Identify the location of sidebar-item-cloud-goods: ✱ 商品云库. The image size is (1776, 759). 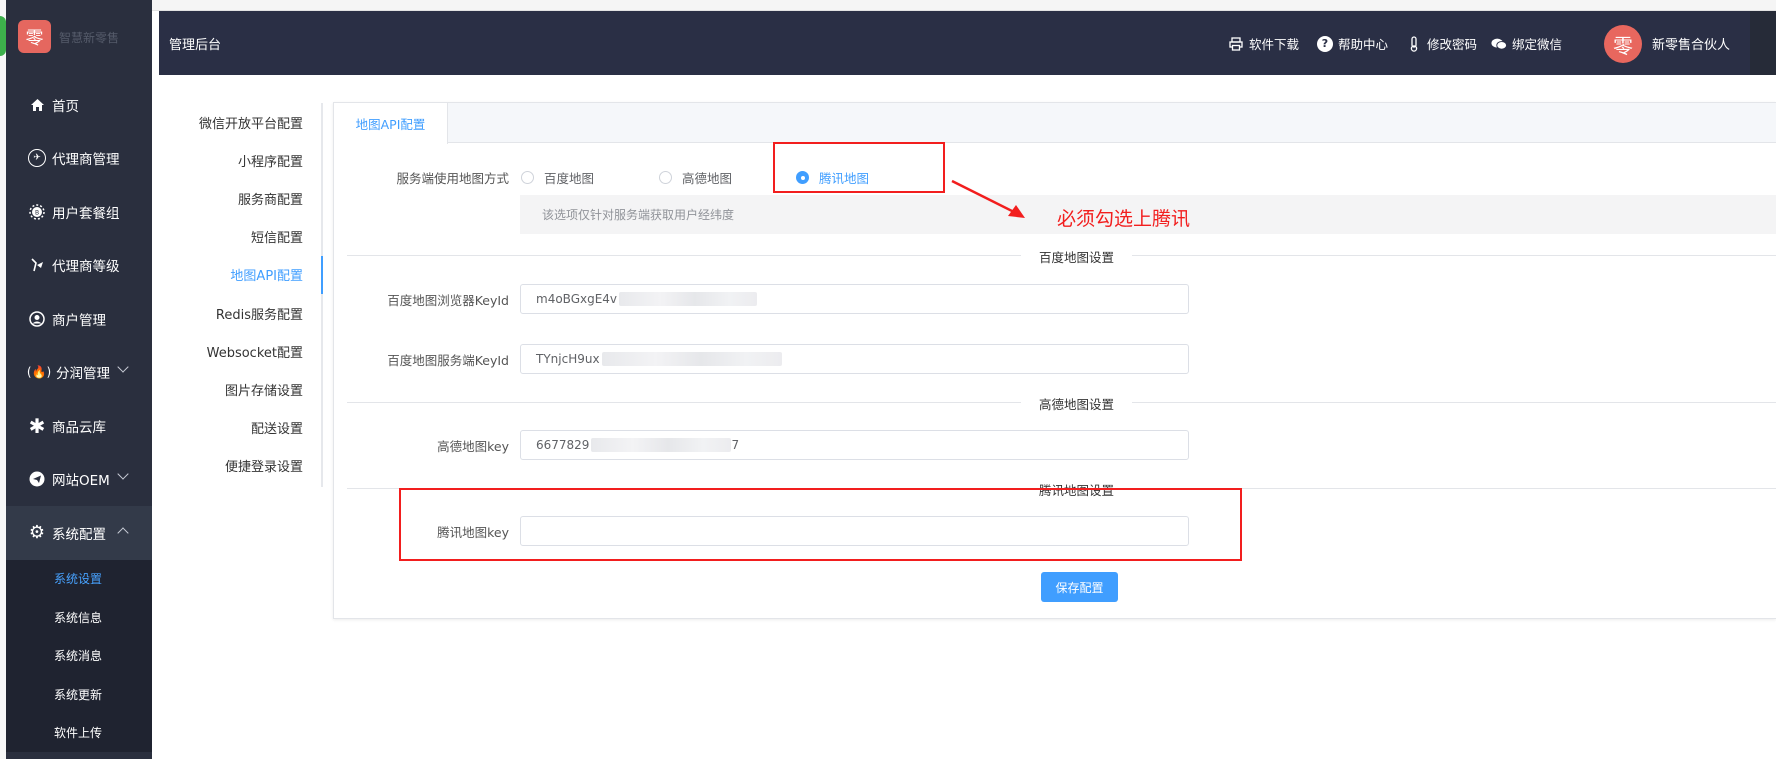
(79, 426).